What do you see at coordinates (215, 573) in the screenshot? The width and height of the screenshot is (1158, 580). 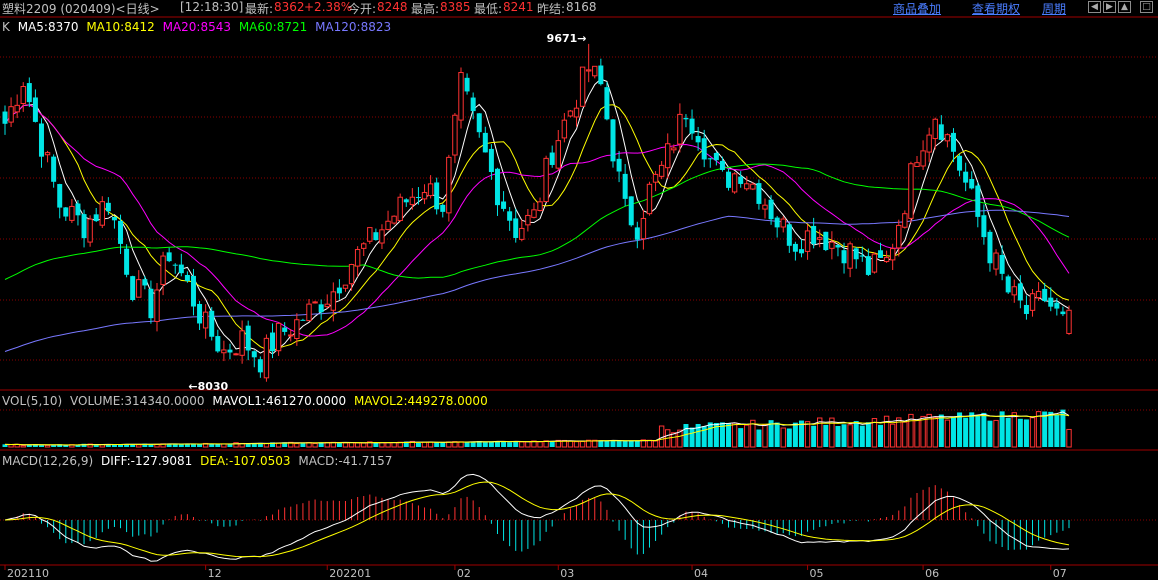 I see `x-label-1: 12` at bounding box center [215, 573].